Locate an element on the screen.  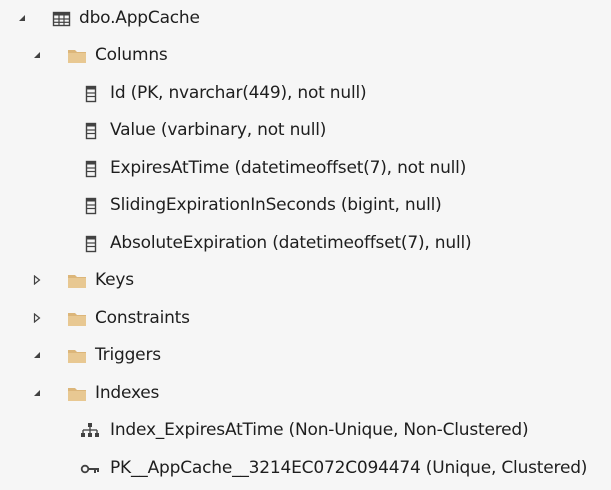
primary-key-icon is located at coordinates (90, 469).